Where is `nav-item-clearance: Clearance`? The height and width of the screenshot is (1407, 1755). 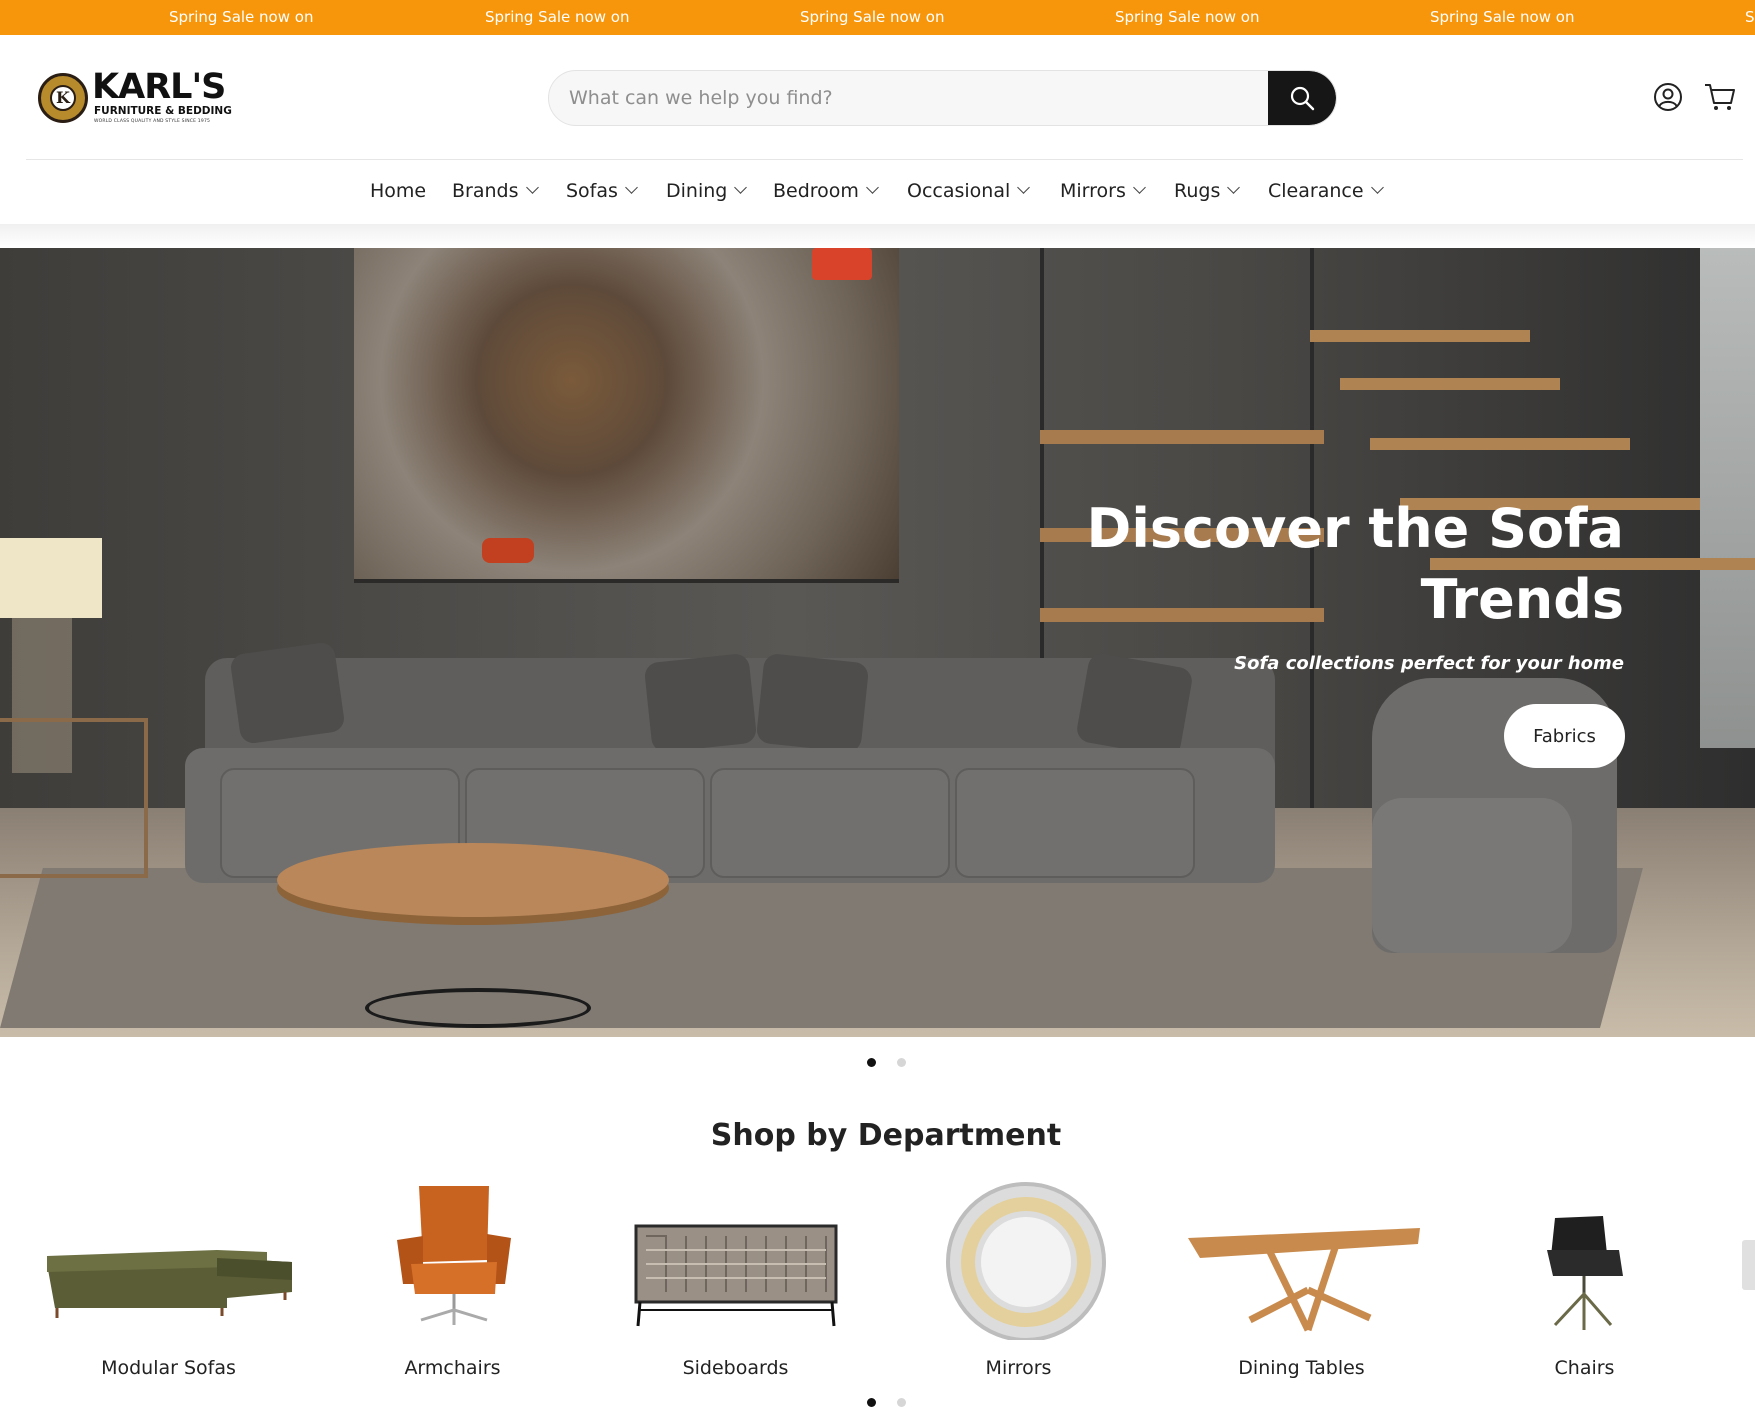
nav-item-clearance: Clearance is located at coordinates (1326, 191).